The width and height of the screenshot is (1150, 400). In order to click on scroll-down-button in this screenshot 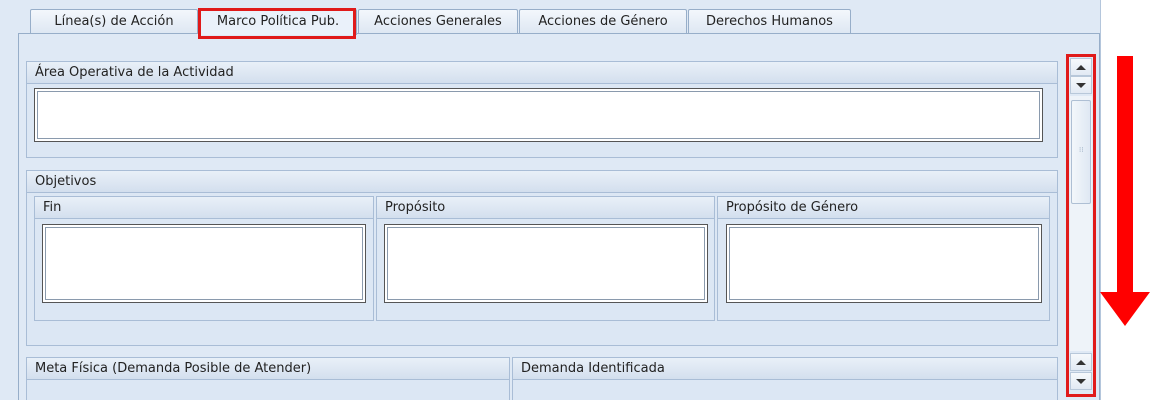, I will do `click(1081, 85)`.